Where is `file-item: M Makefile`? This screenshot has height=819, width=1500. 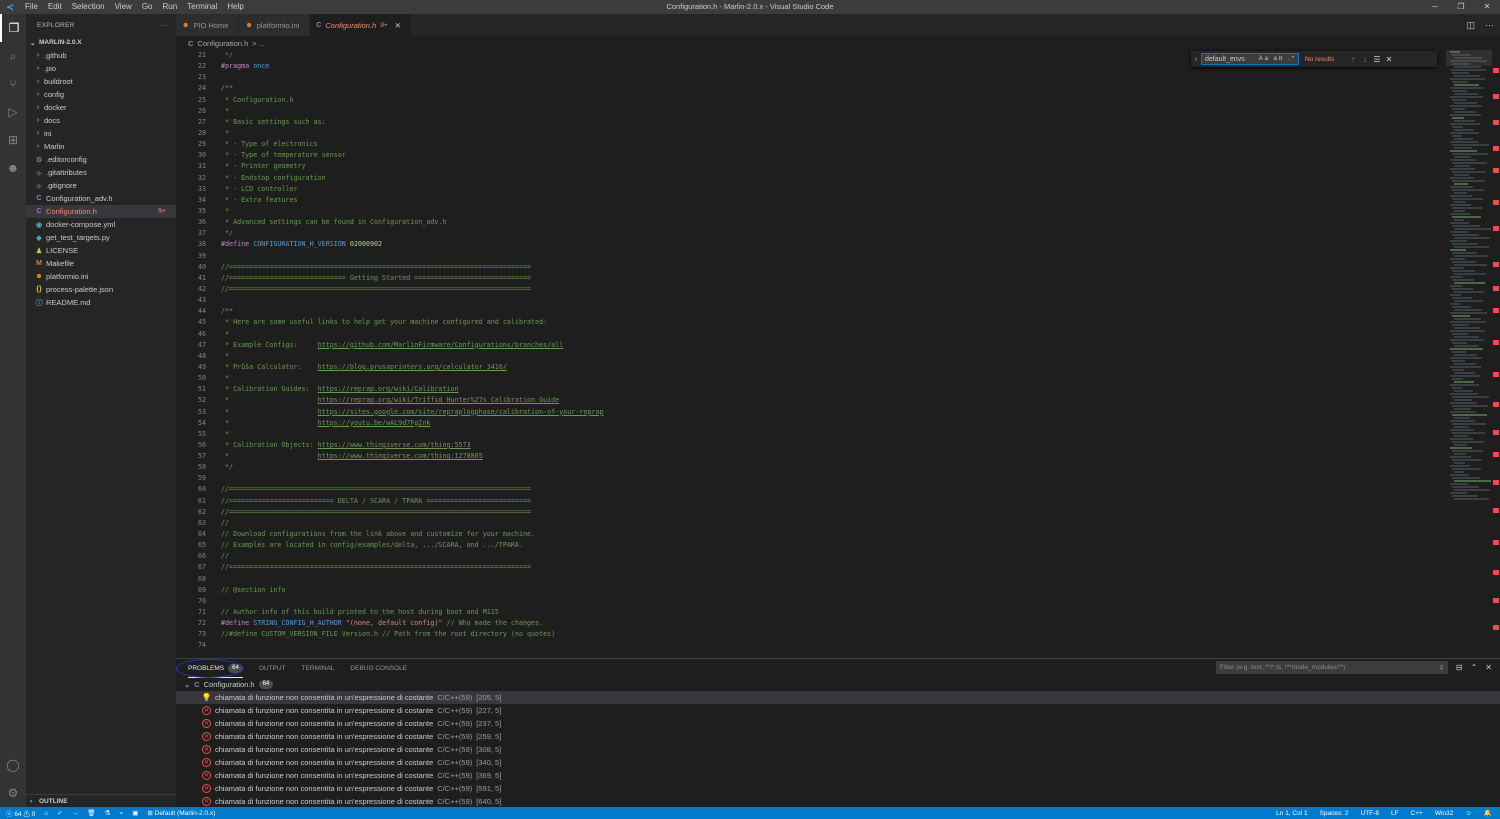
file-item: M Makefile is located at coordinates (101, 263).